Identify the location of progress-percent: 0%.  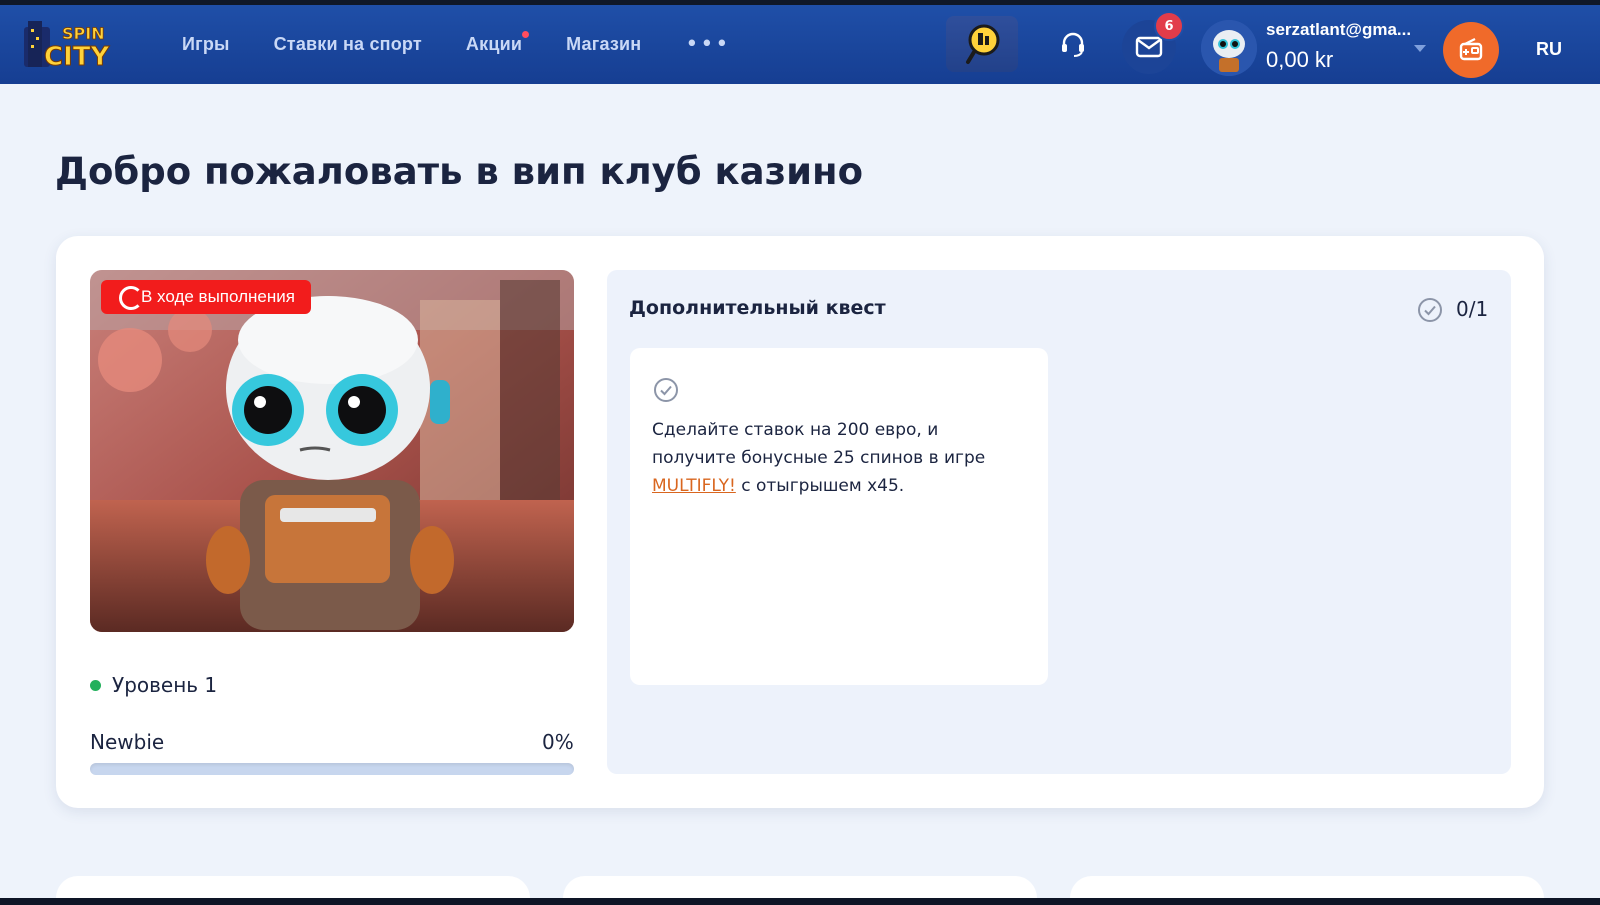
(558, 742).